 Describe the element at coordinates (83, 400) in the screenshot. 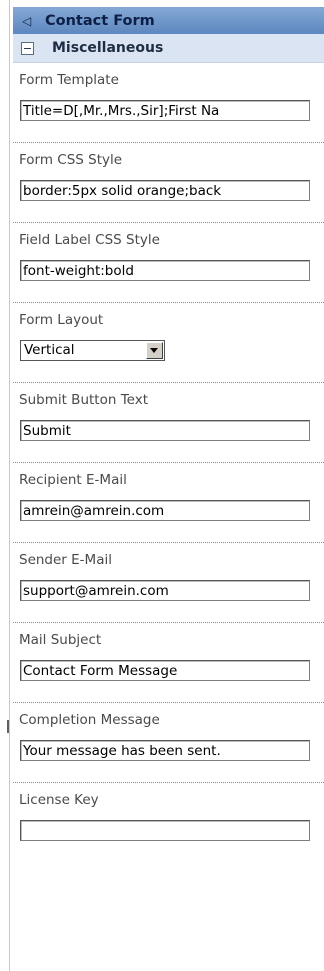

I see `field-label: Submit Button Text` at that location.